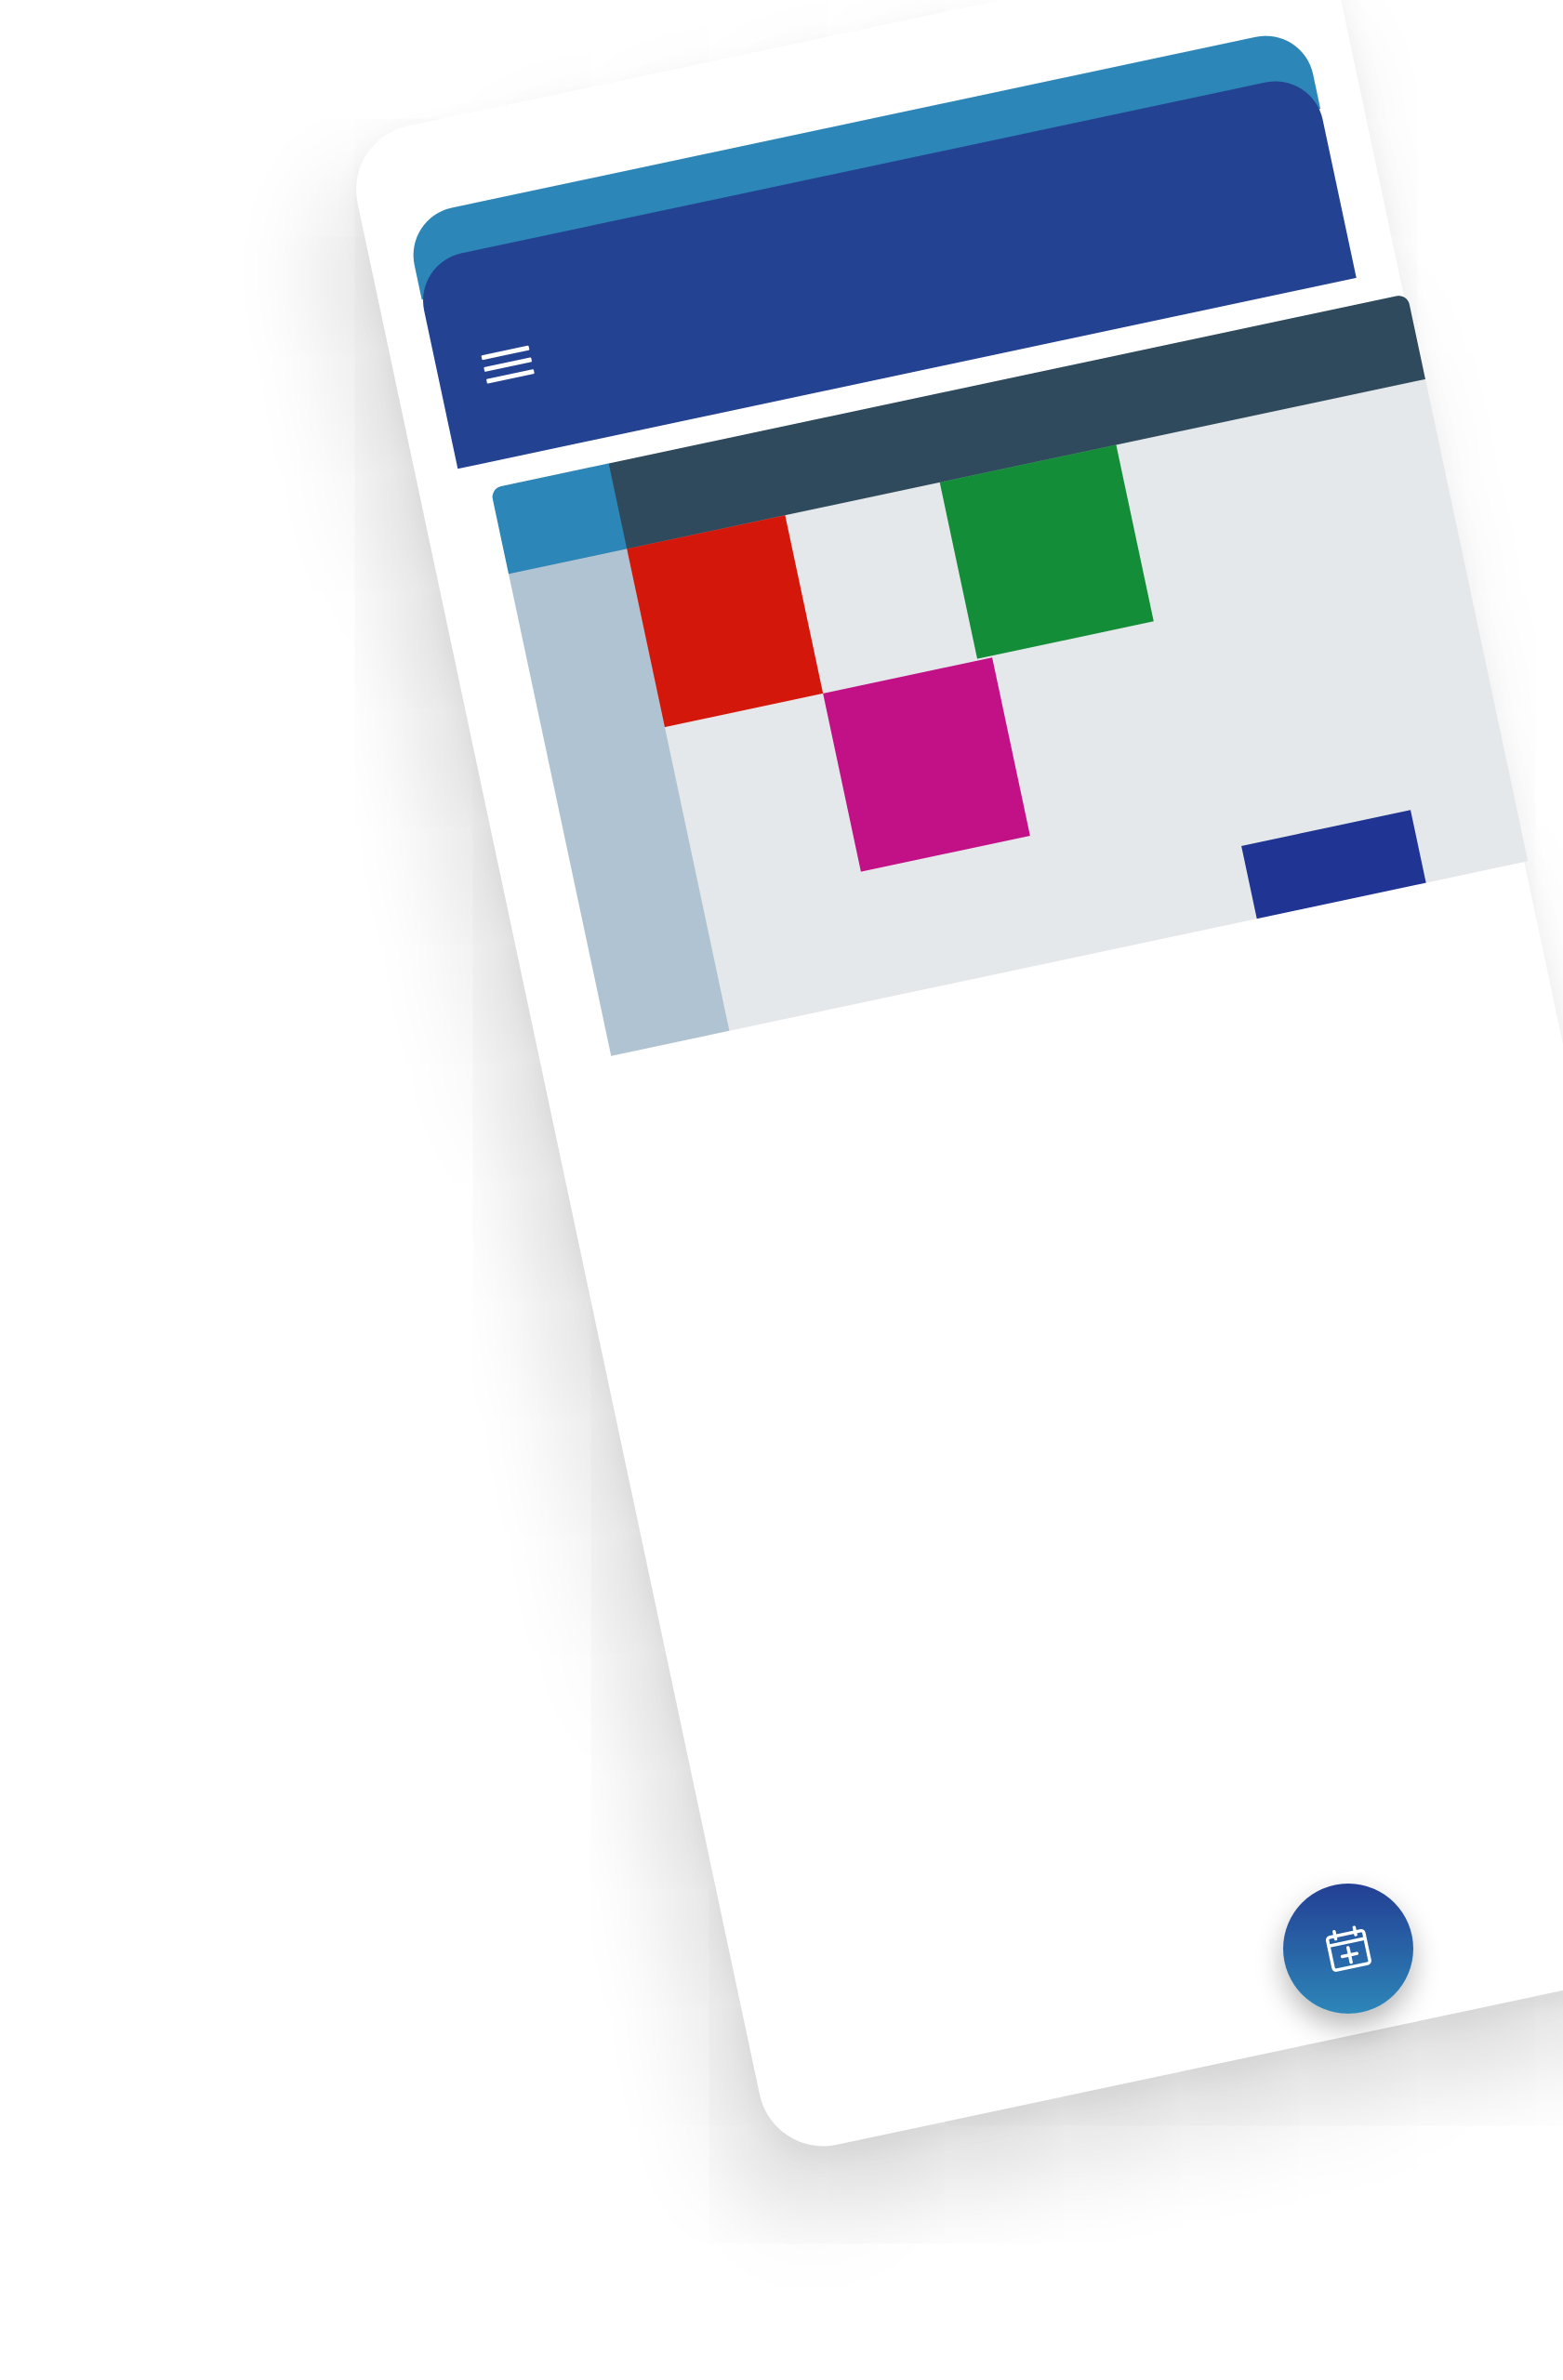 This screenshot has width=1563, height=2380. I want to click on event-green, so click(1047, 551).